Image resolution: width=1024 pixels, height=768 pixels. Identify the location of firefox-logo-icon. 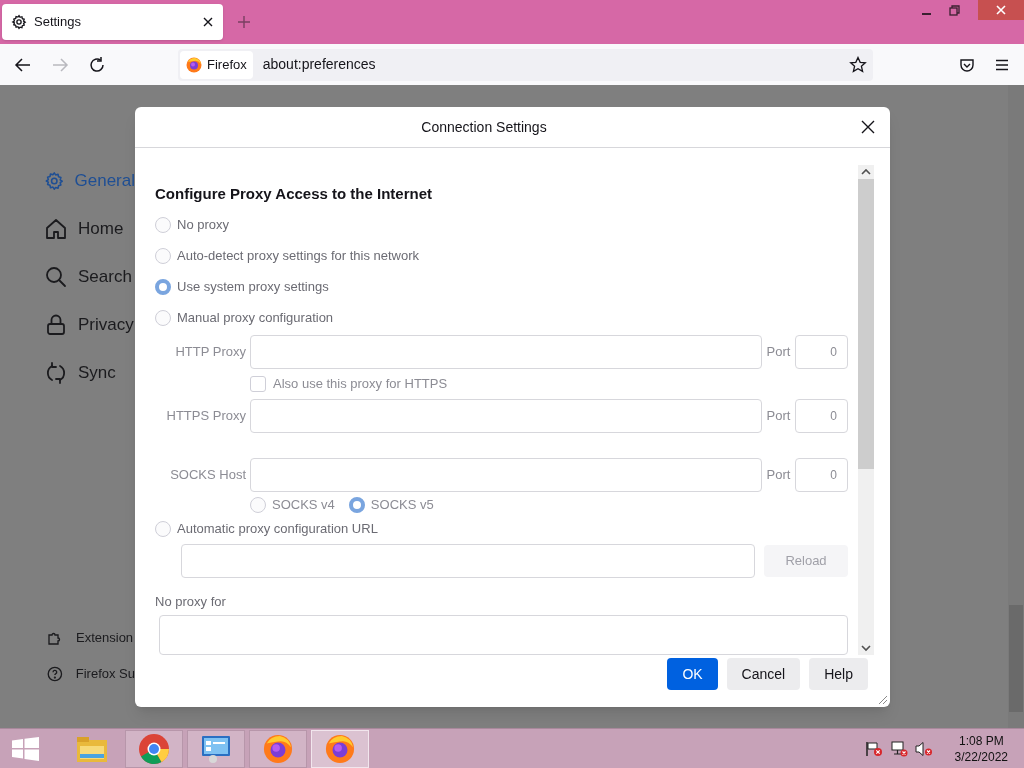
(194, 64).